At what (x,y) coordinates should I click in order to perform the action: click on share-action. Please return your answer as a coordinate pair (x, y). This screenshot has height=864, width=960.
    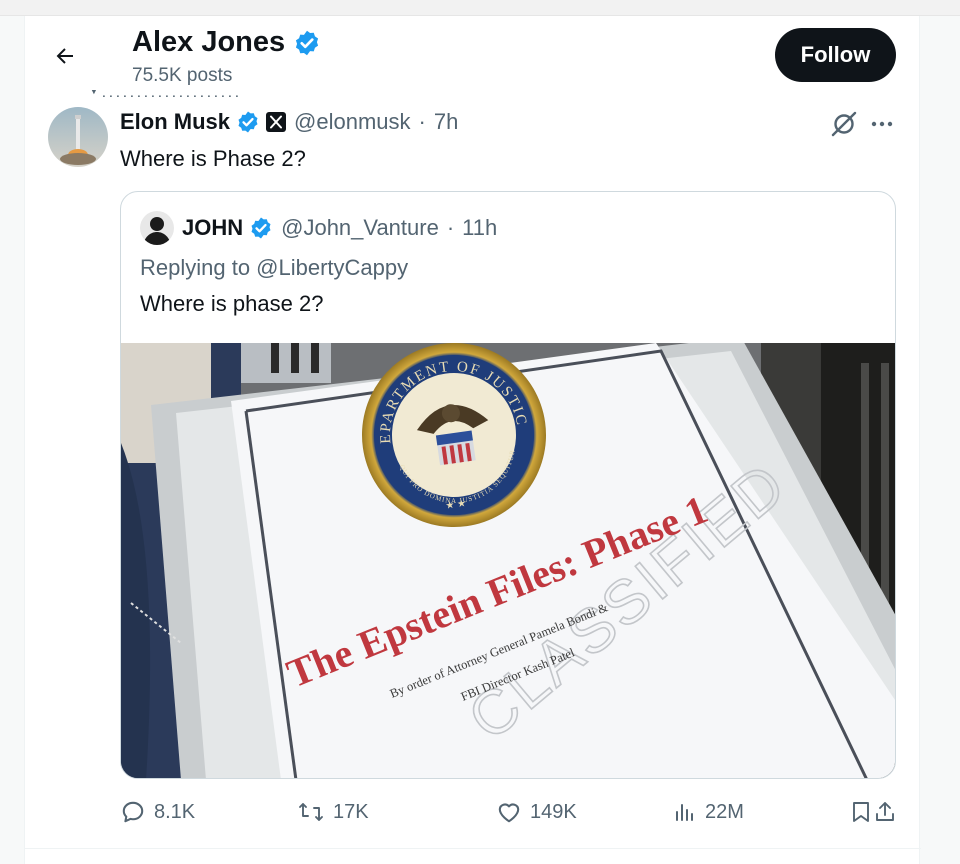
    Looking at the image, I should click on (885, 812).